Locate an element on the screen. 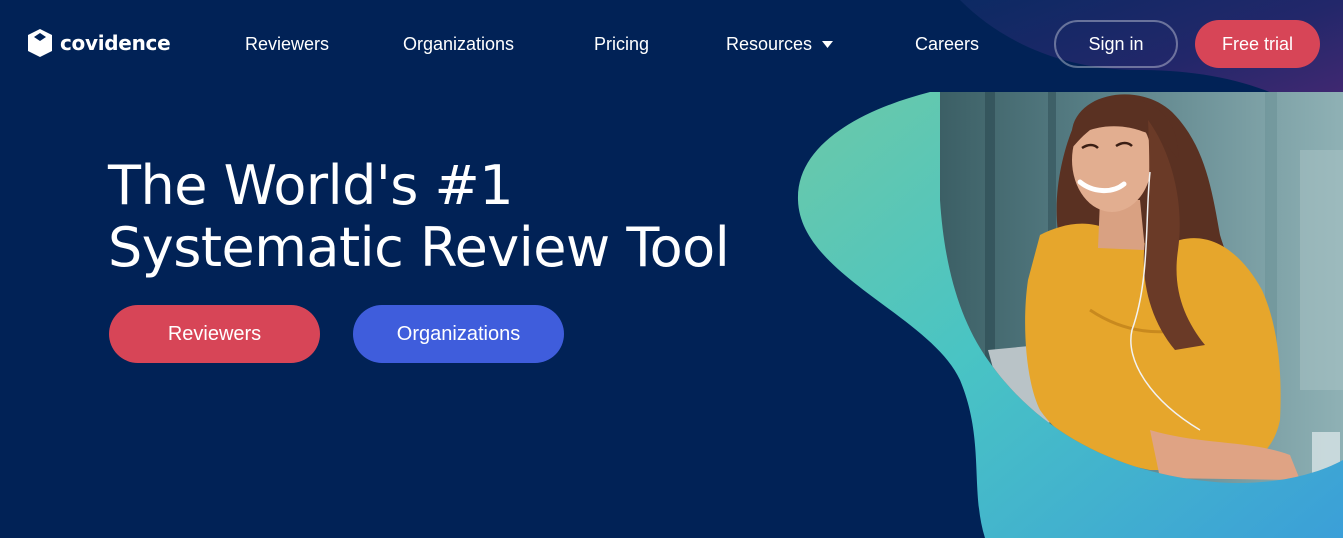 The width and height of the screenshot is (1343, 538). free-trial-button: Free trial is located at coordinates (1257, 44).